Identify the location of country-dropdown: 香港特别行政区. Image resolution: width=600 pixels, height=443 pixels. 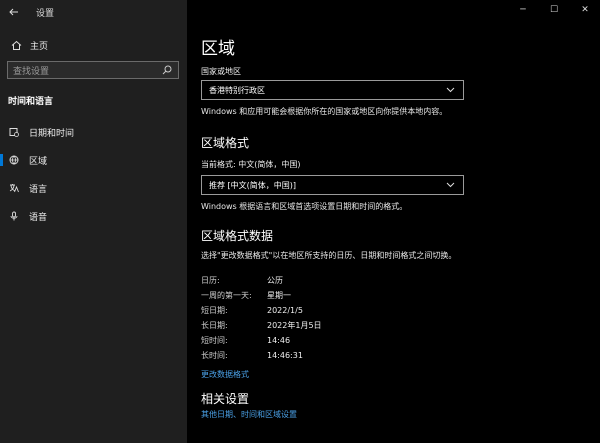
(332, 90).